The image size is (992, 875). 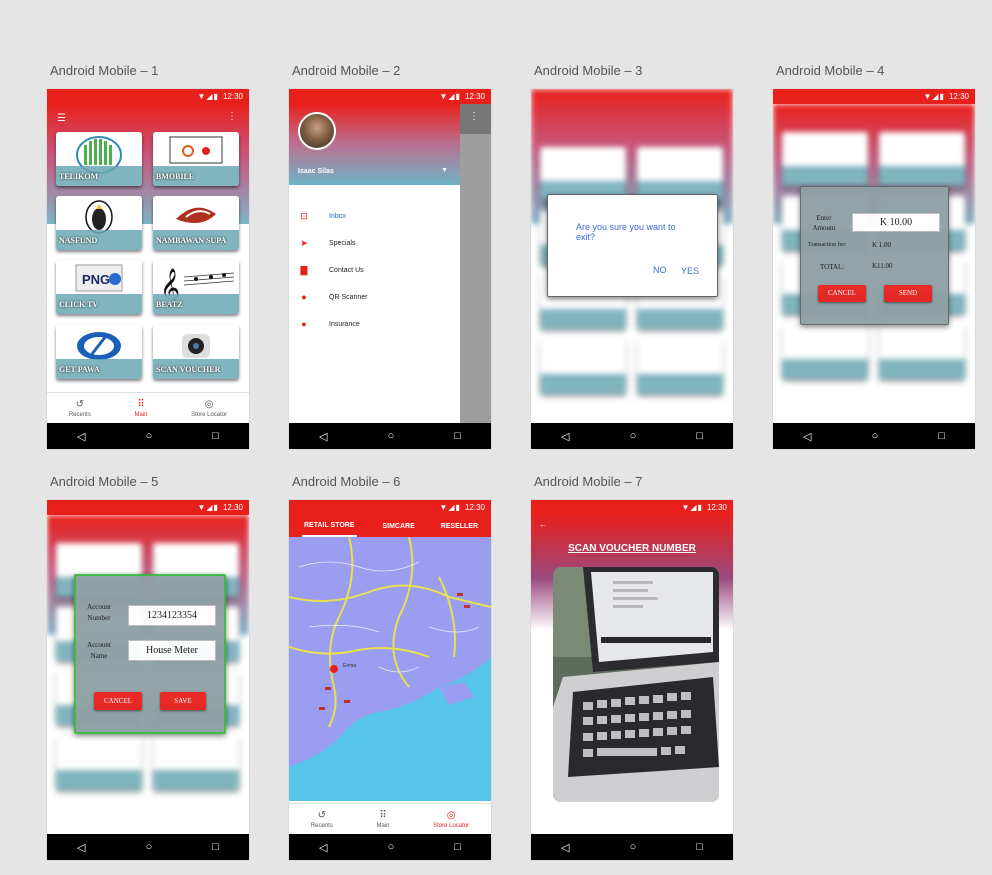 What do you see at coordinates (80, 404) in the screenshot?
I see `history-icon: ↺` at bounding box center [80, 404].